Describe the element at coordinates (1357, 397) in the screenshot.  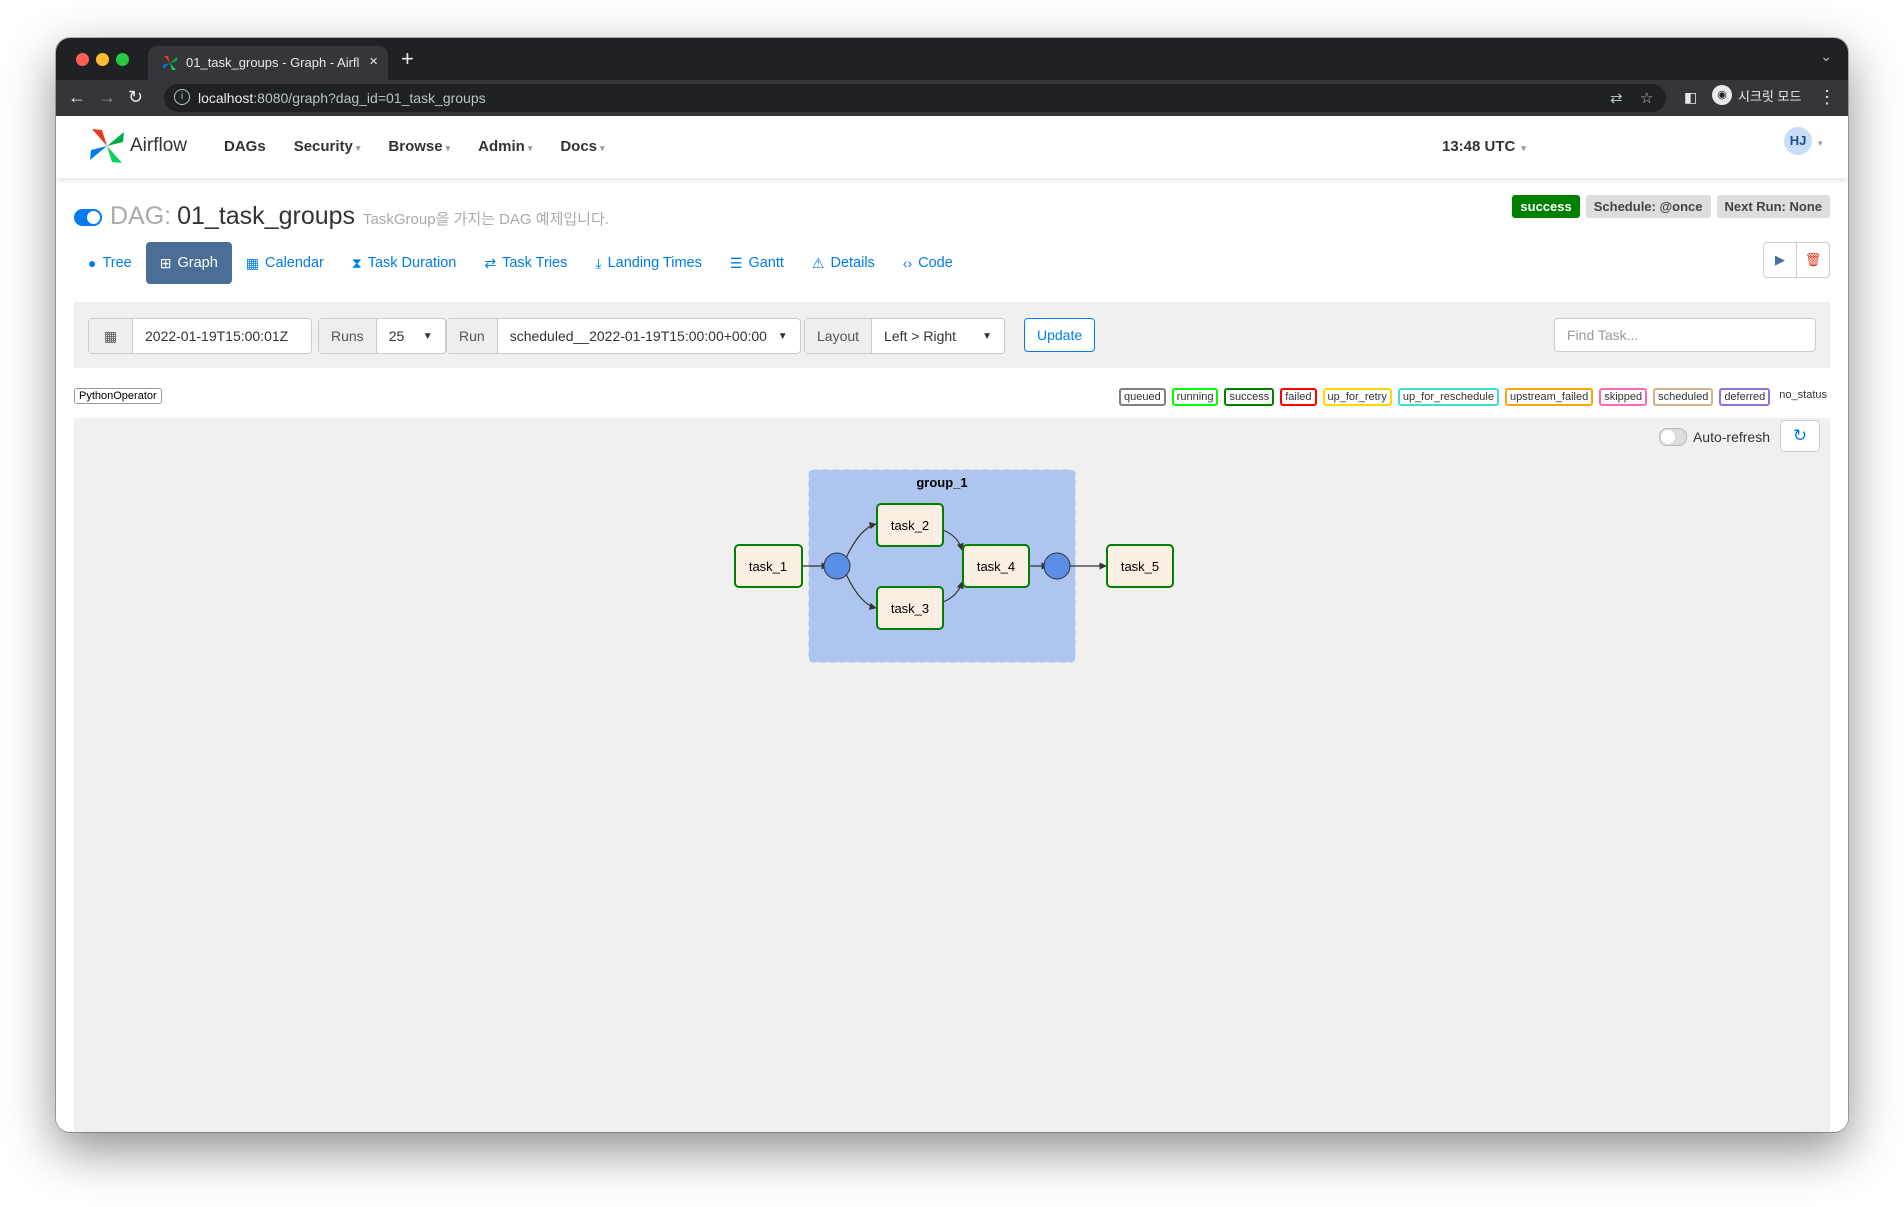
I see `legend-up-for-retry: up_for_retry` at that location.